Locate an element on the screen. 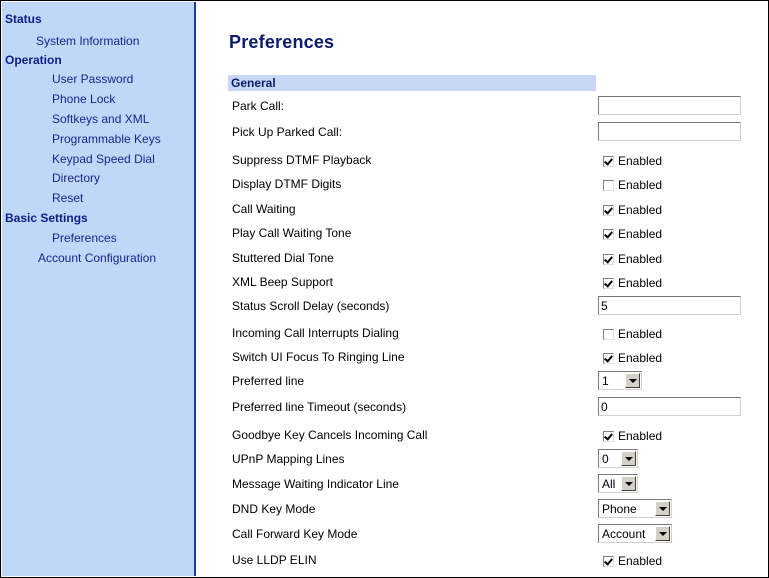 This screenshot has height=578, width=769. nav-item-account-configuration: Account Configuration is located at coordinates (97, 258).